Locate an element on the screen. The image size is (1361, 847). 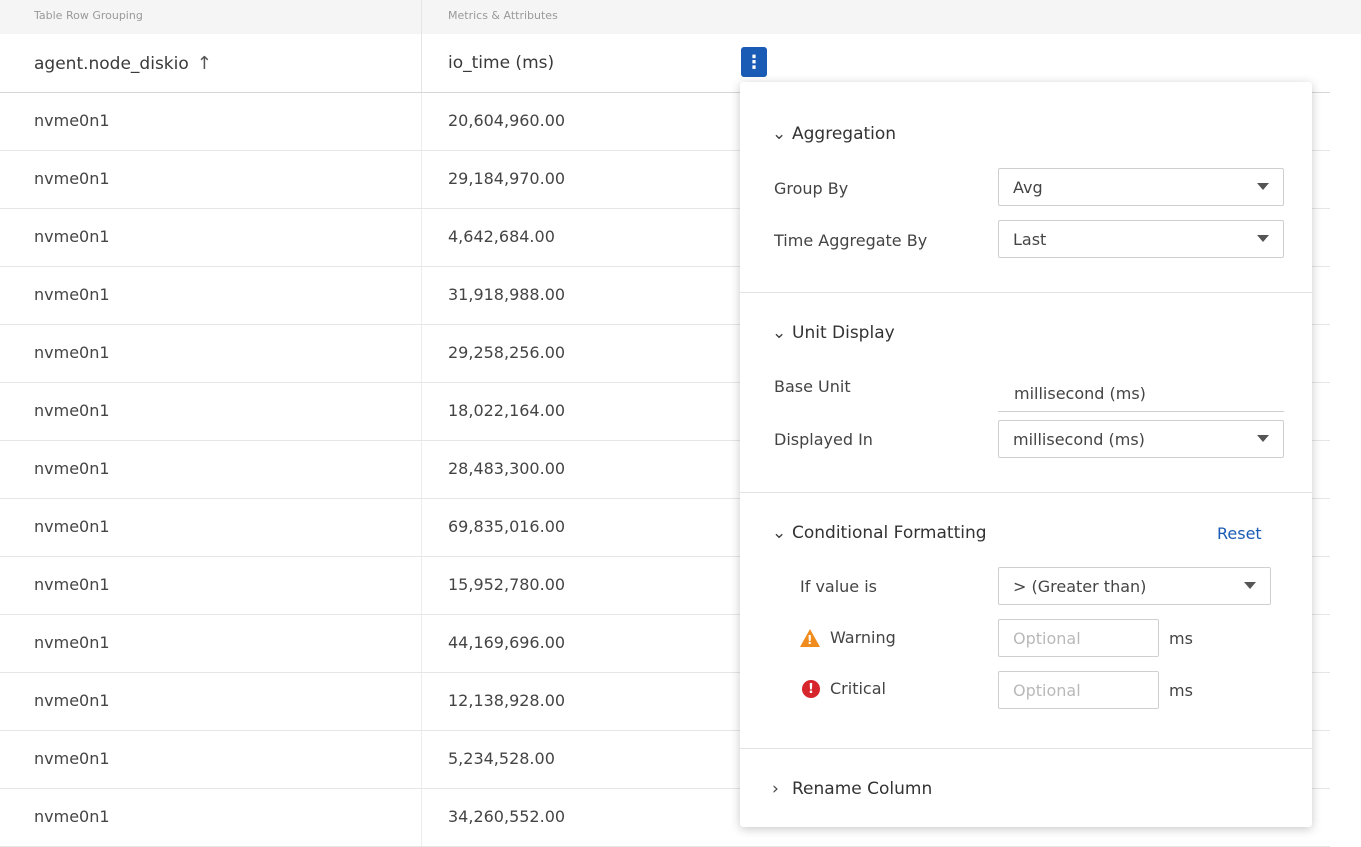
group-by-value: Avg is located at coordinates (1028, 187).